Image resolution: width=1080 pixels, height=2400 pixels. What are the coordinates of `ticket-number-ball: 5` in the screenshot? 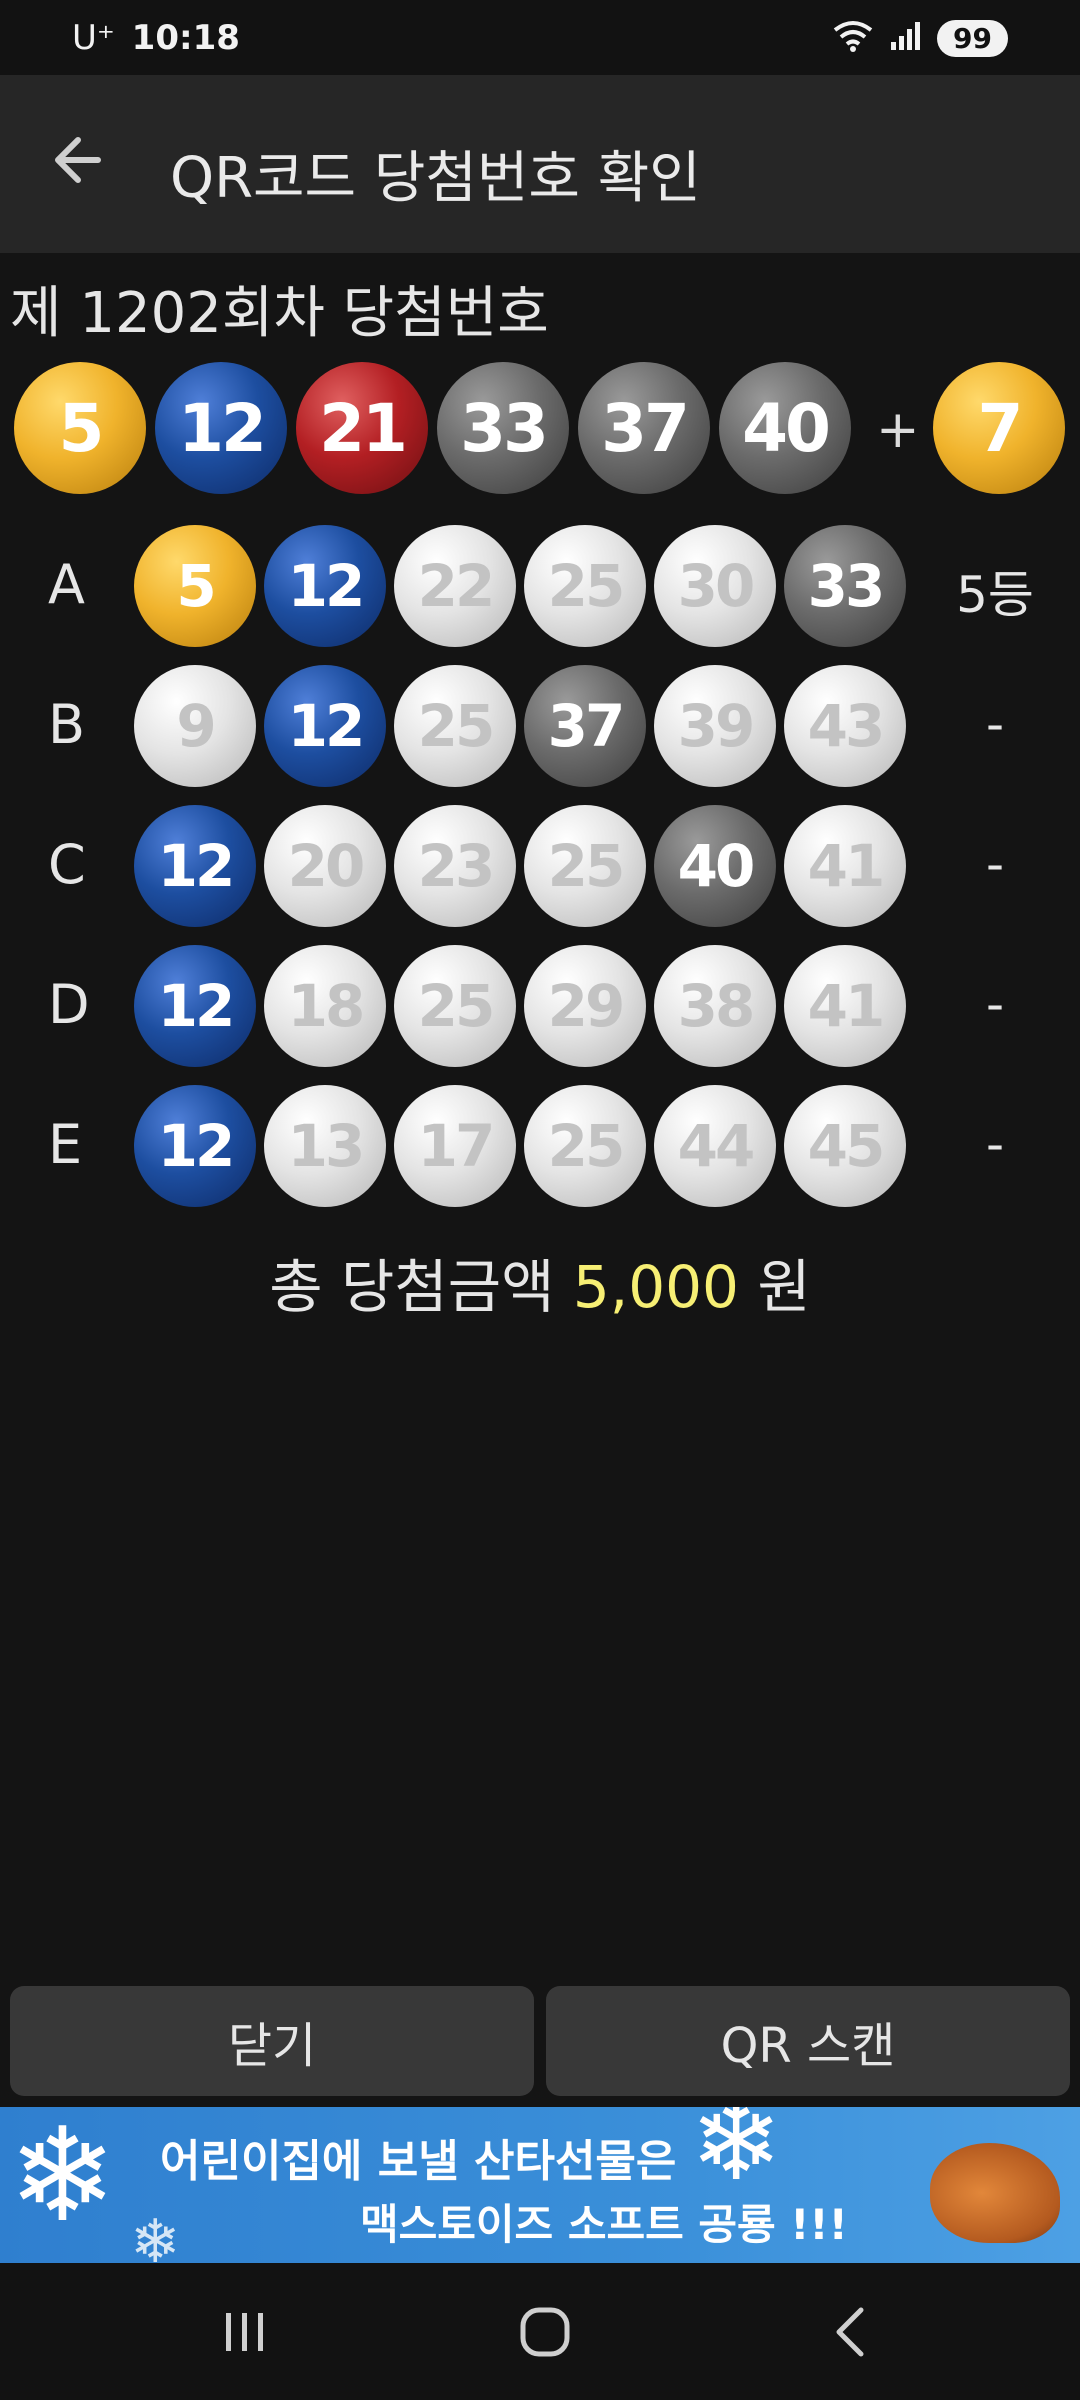 It's located at (195, 586).